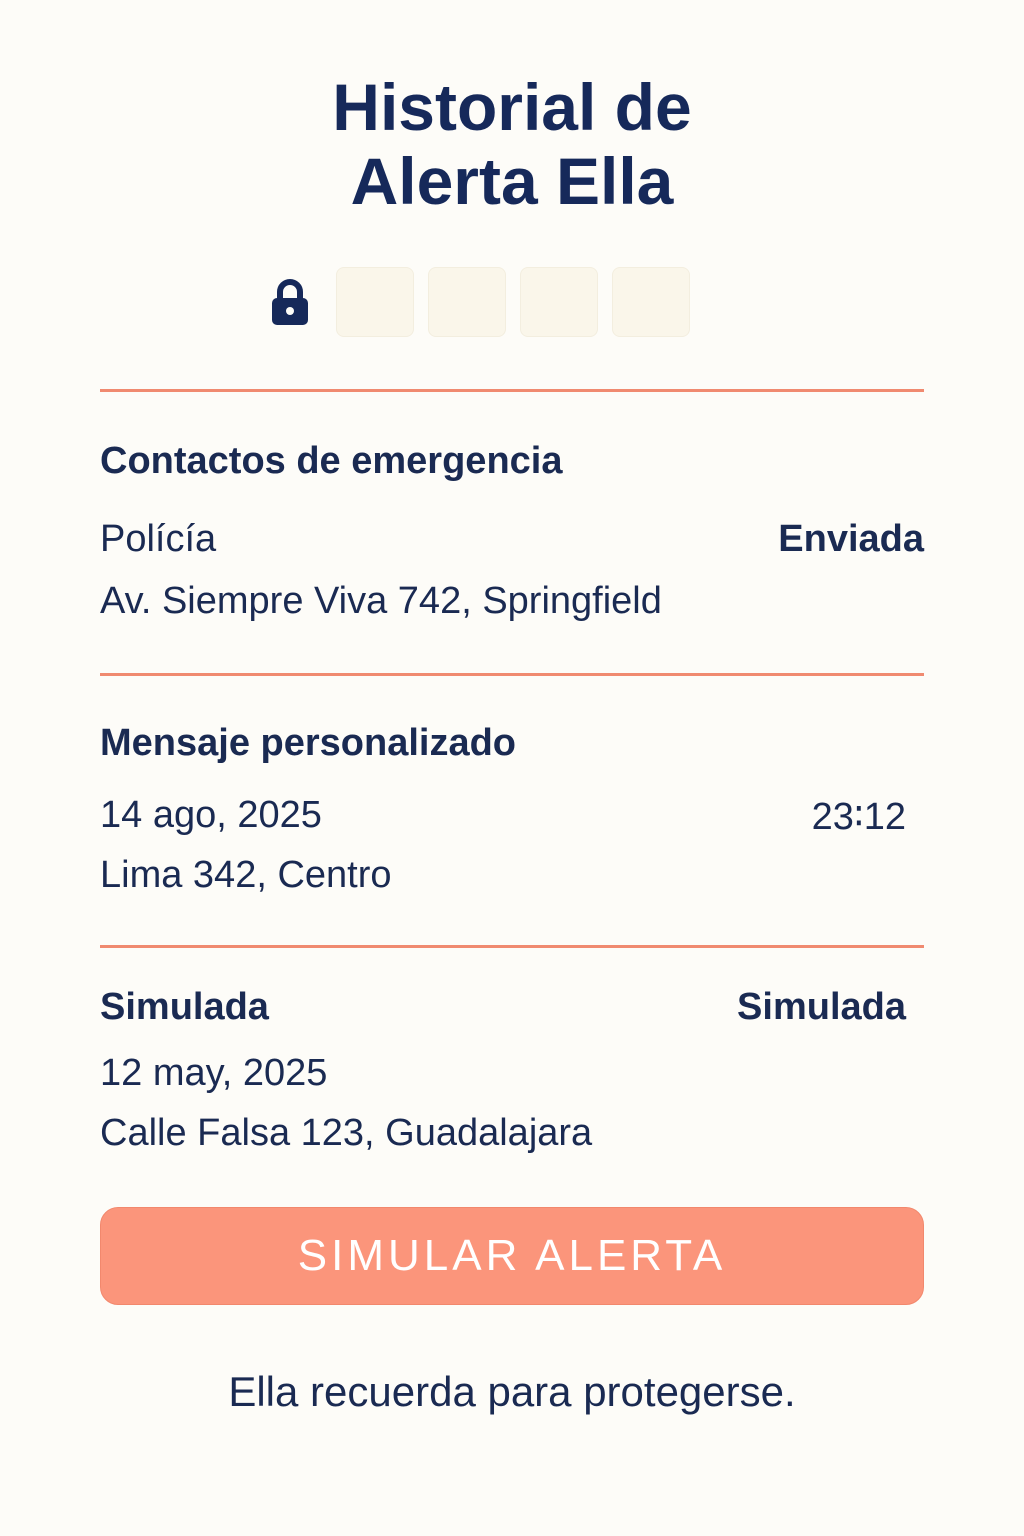  I want to click on entry-address: Av. Siempre Viva 742, Springfield, so click(381, 601).